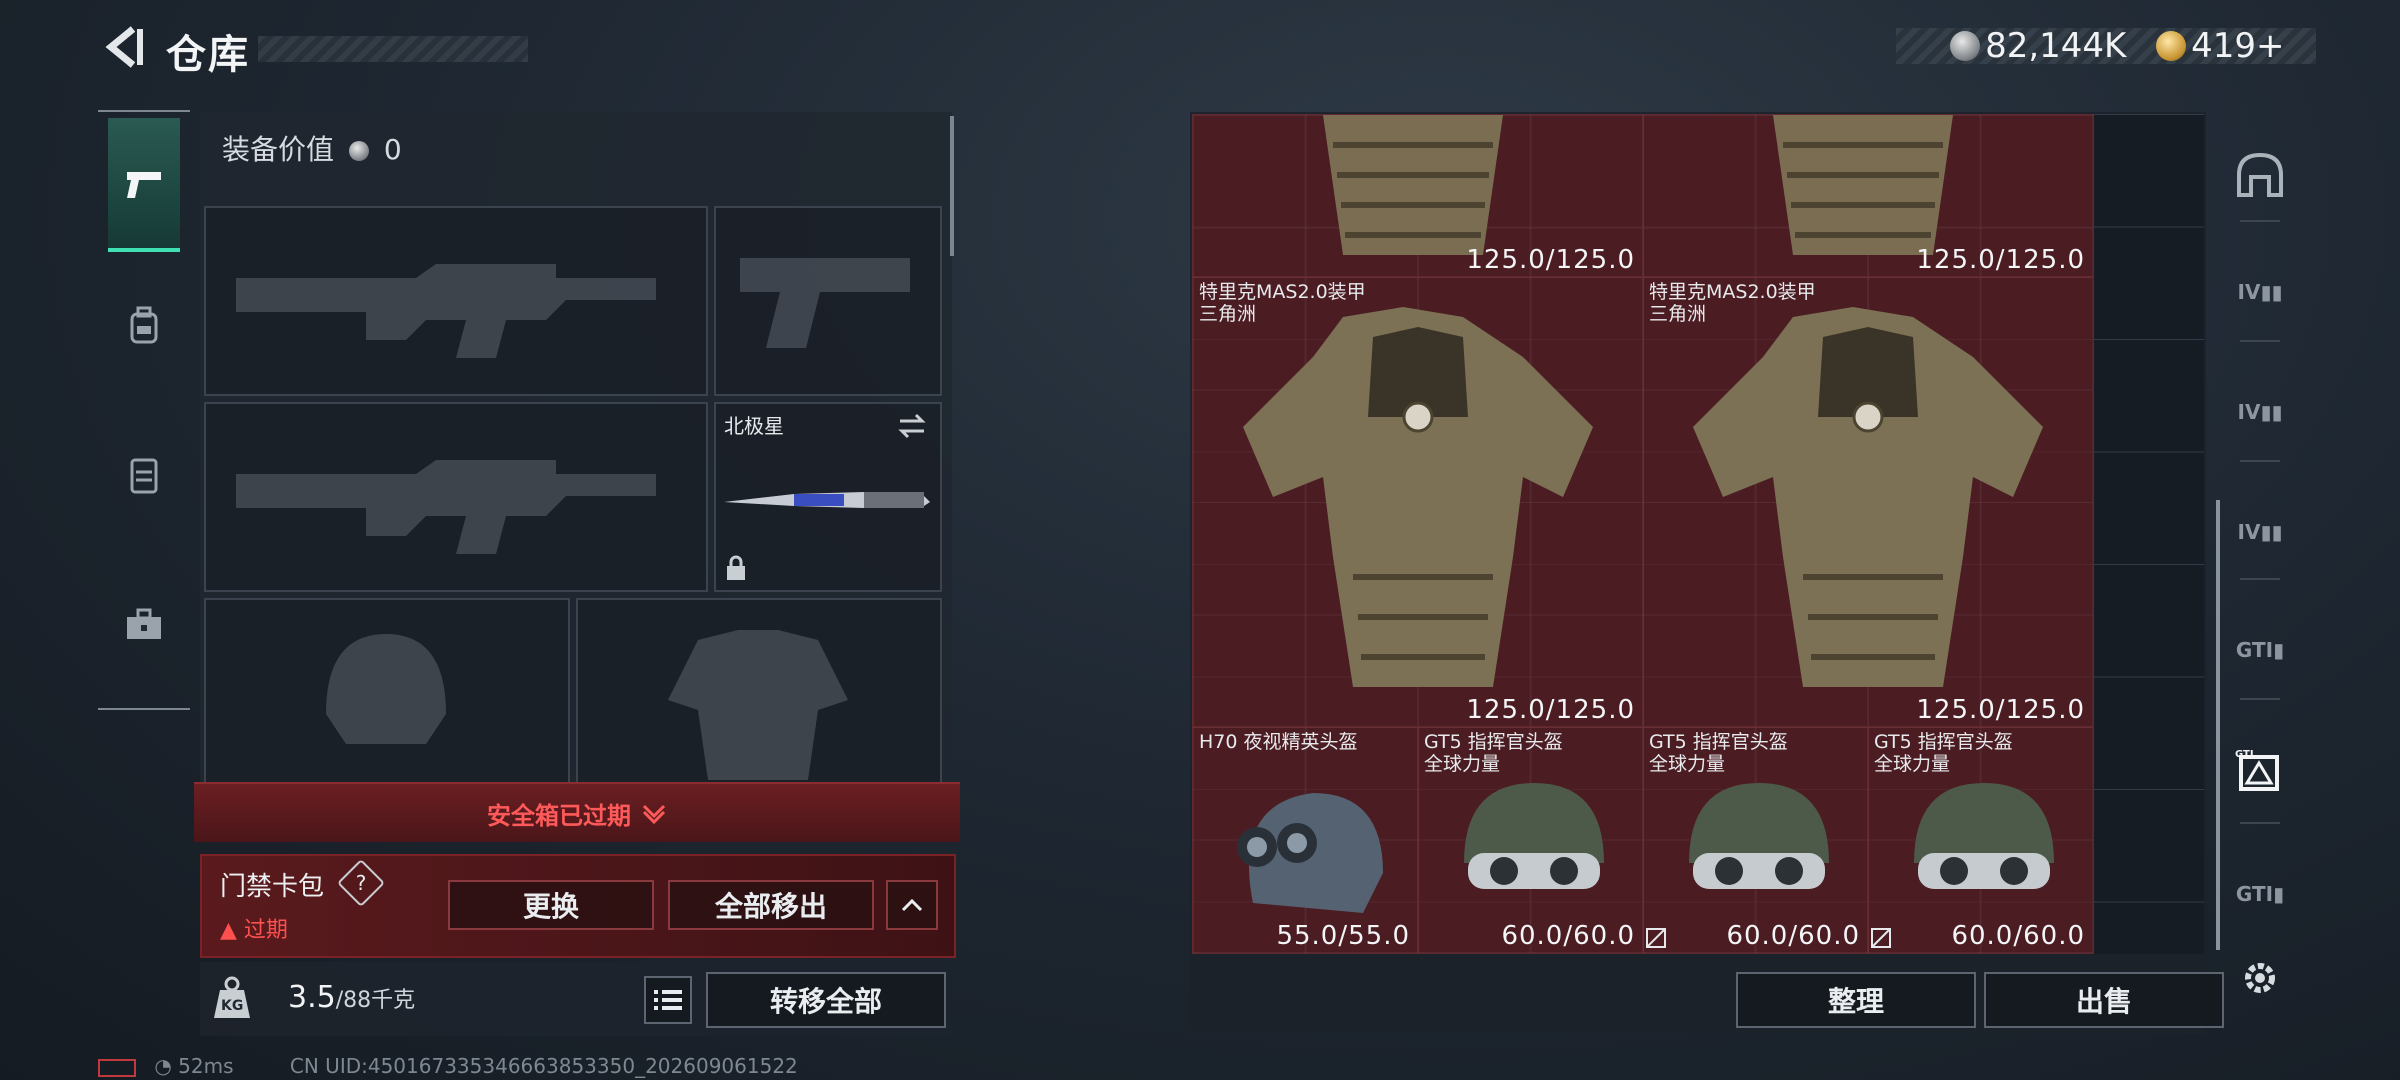 This screenshot has width=2400, height=1080. I want to click on weight-icon: KG, so click(232, 998).